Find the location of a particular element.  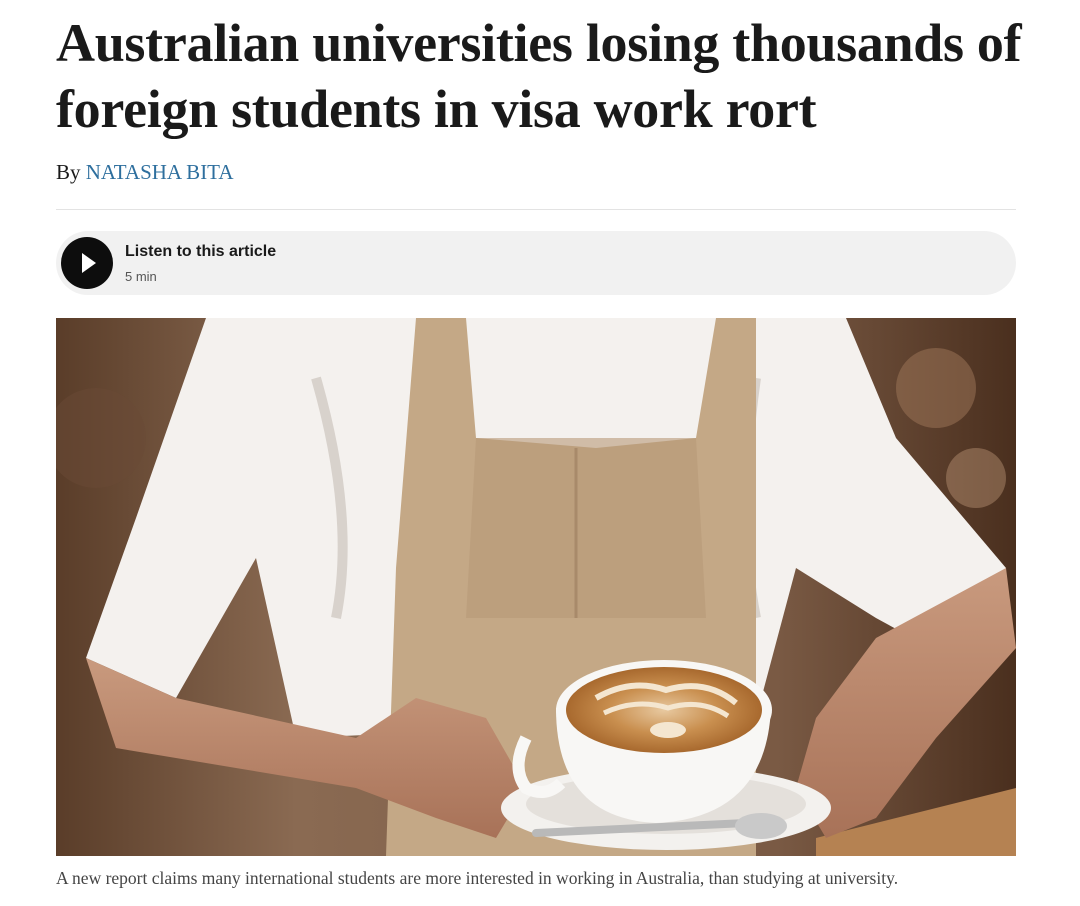

audio-title: Listen to this article is located at coordinates (201, 251).